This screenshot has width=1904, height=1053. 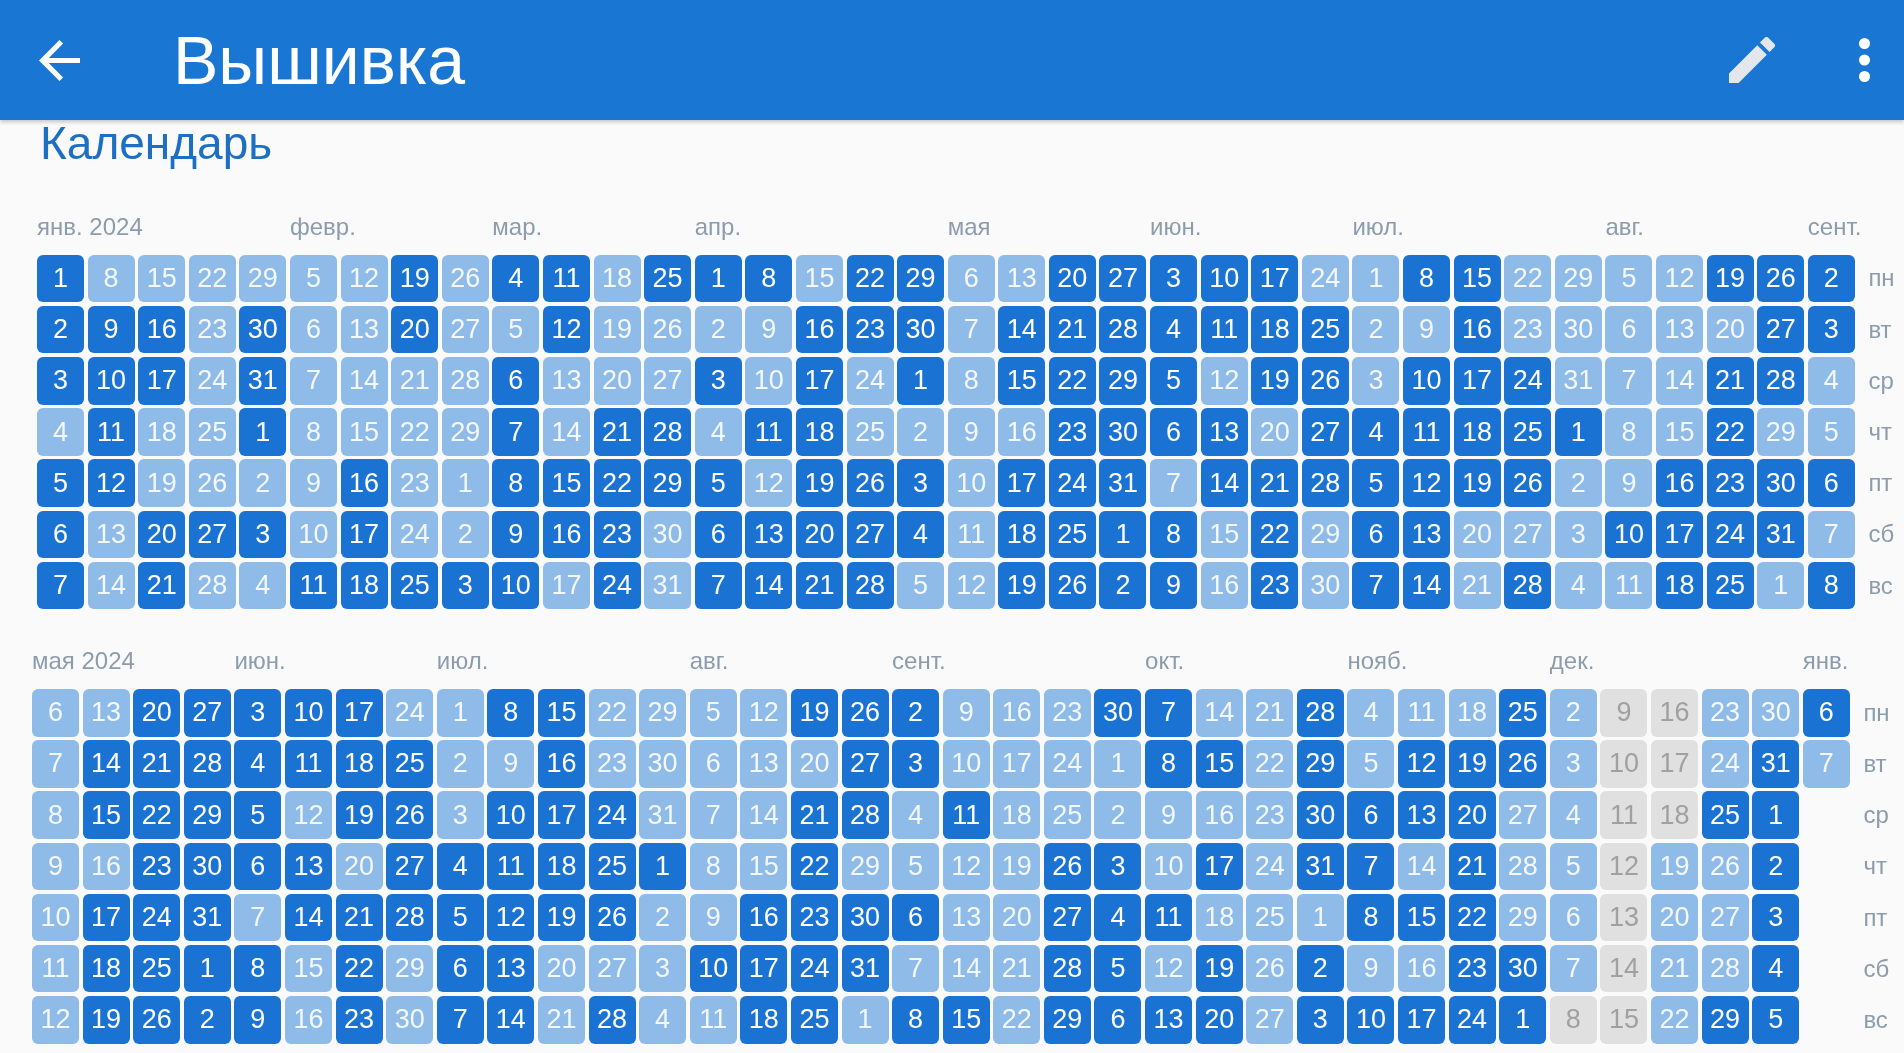 What do you see at coordinates (566, 534) in the screenshot?
I see `calendar-day: 16` at bounding box center [566, 534].